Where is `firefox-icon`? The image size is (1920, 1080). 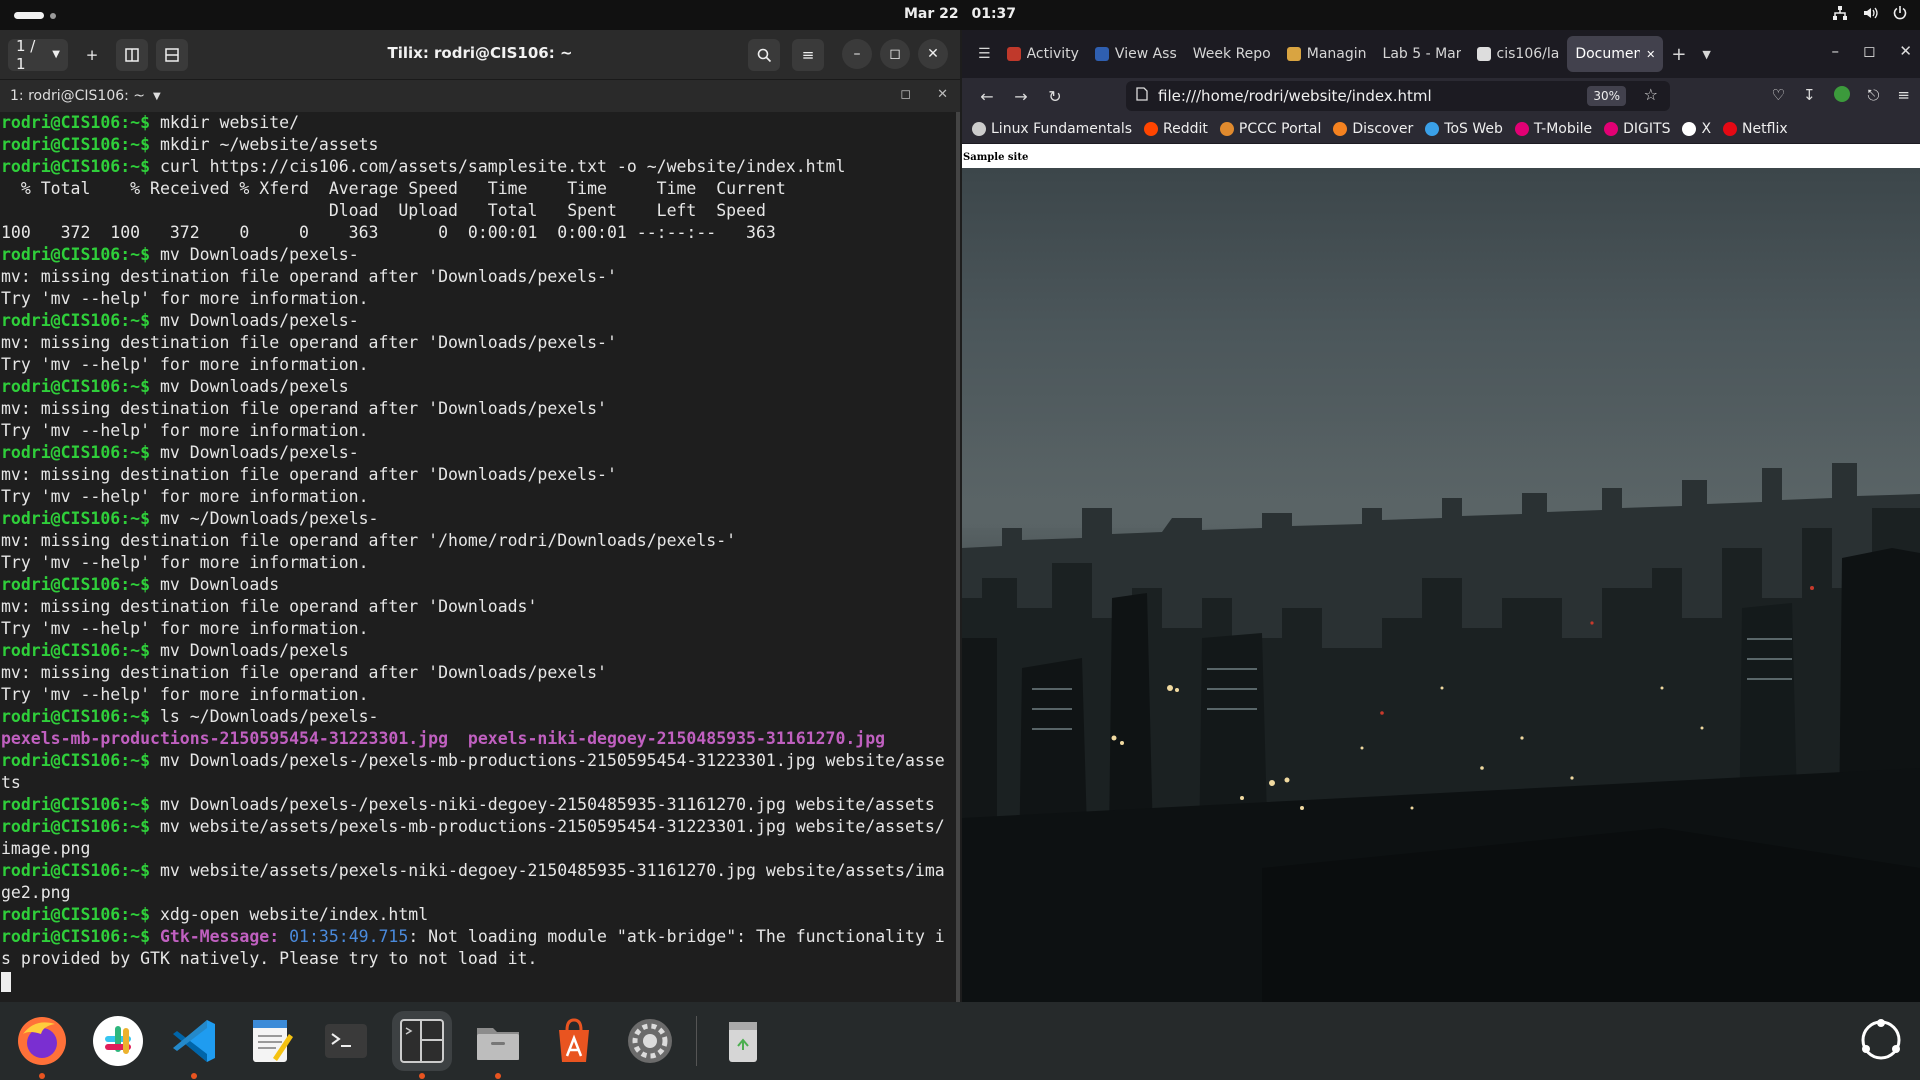
firefox-icon is located at coordinates (42, 1045).